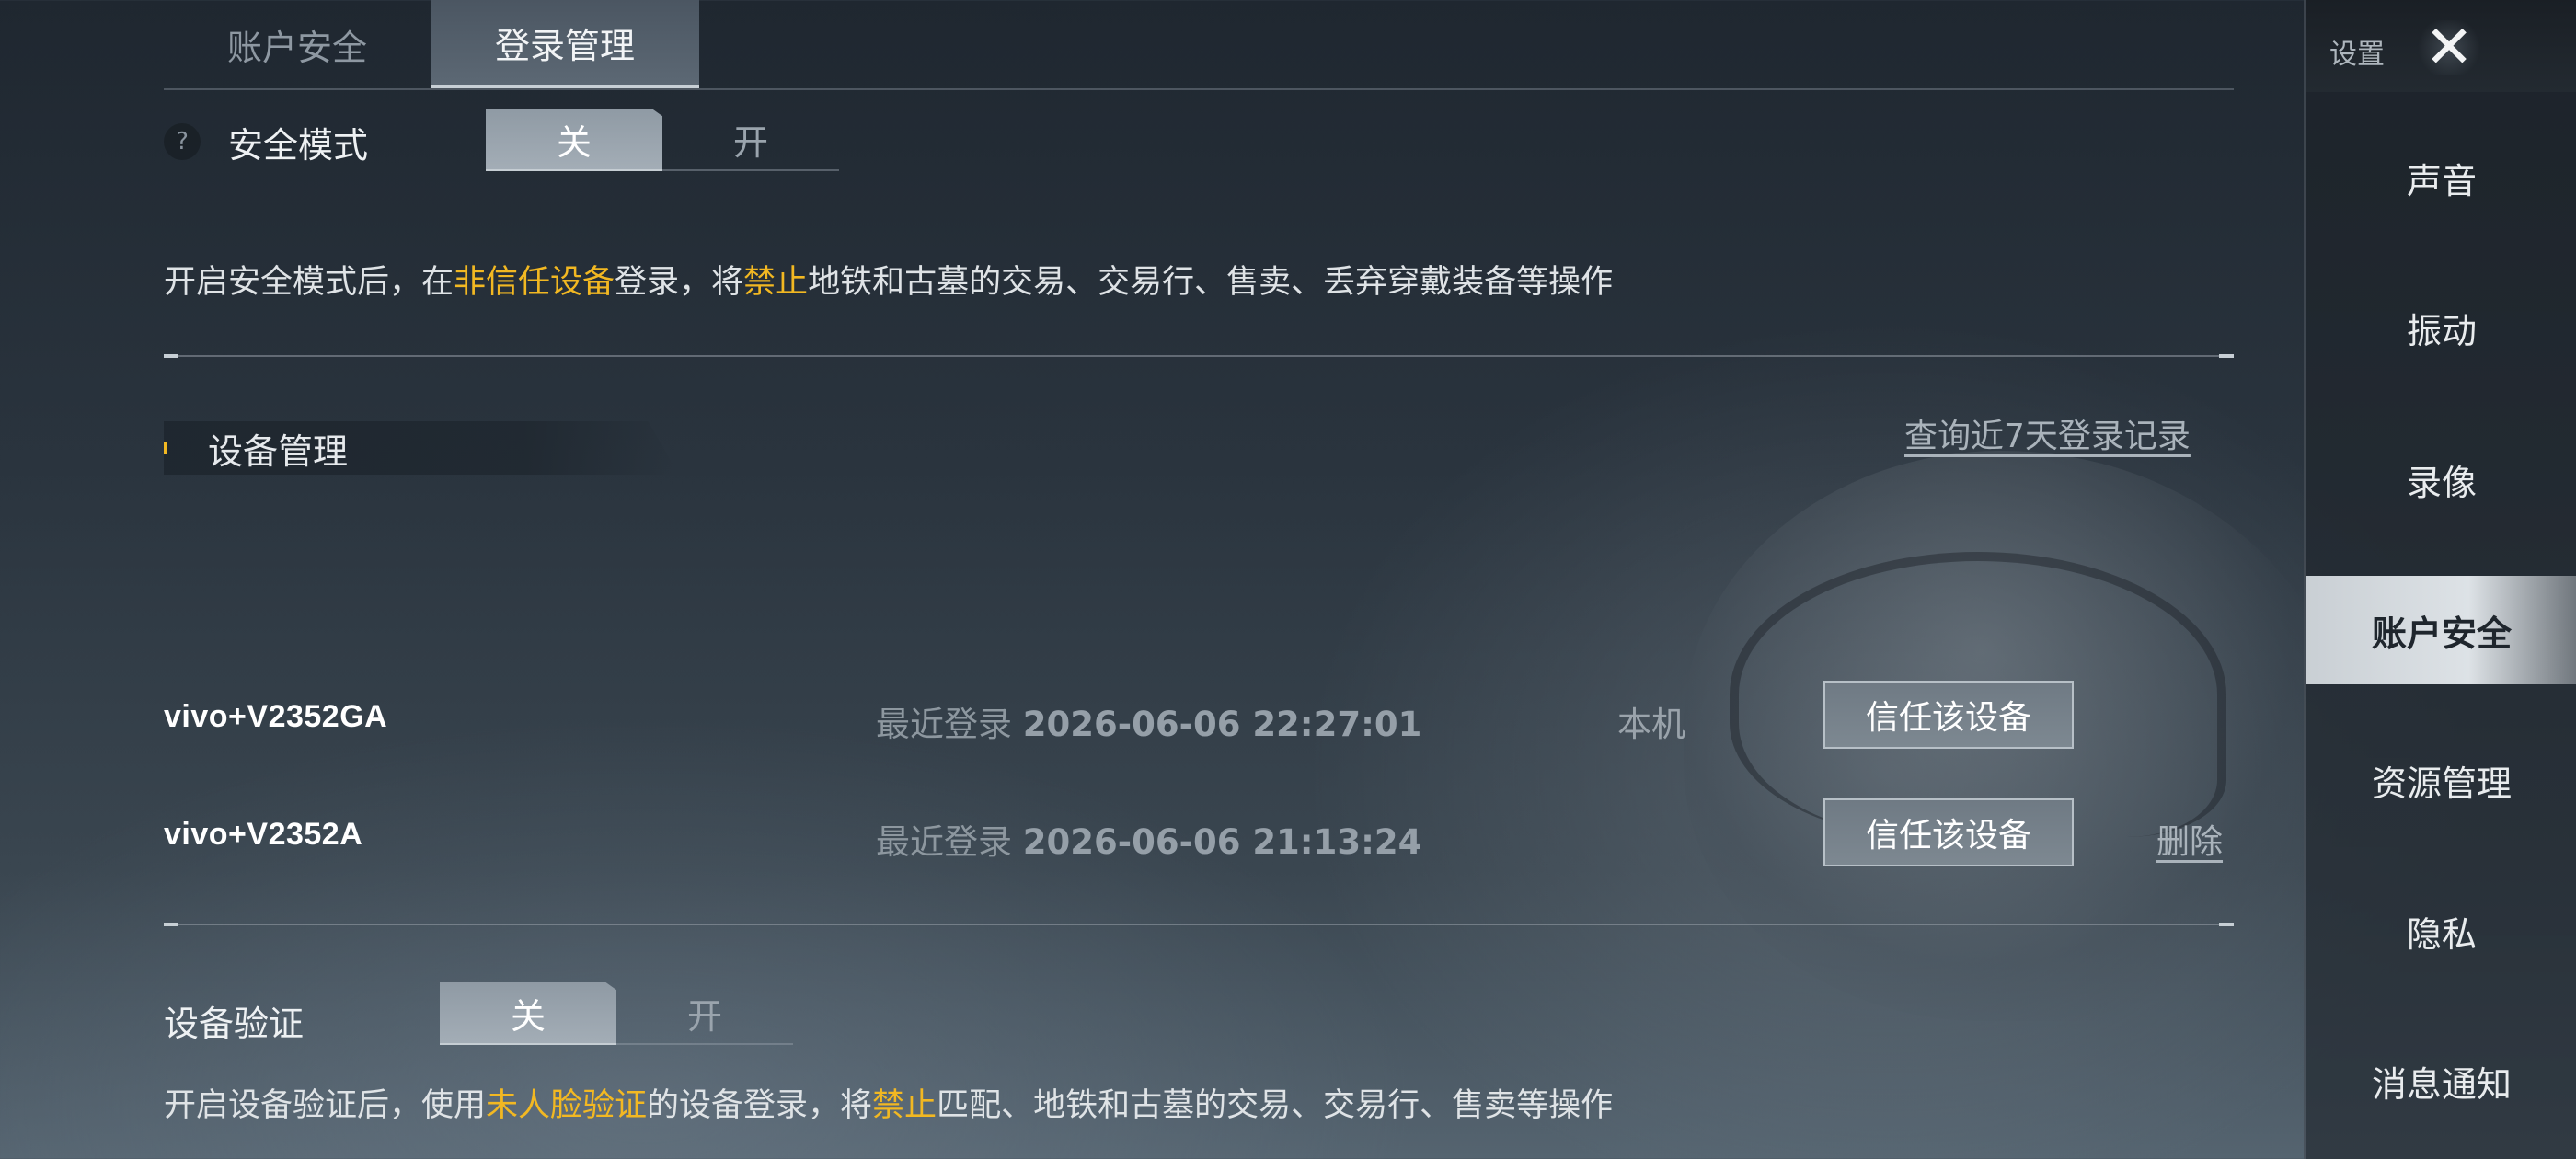  I want to click on desc-text: 地铁和古墓的交易、交易行、售卖、丢弃穿戴装备等操作, so click(1211, 282).